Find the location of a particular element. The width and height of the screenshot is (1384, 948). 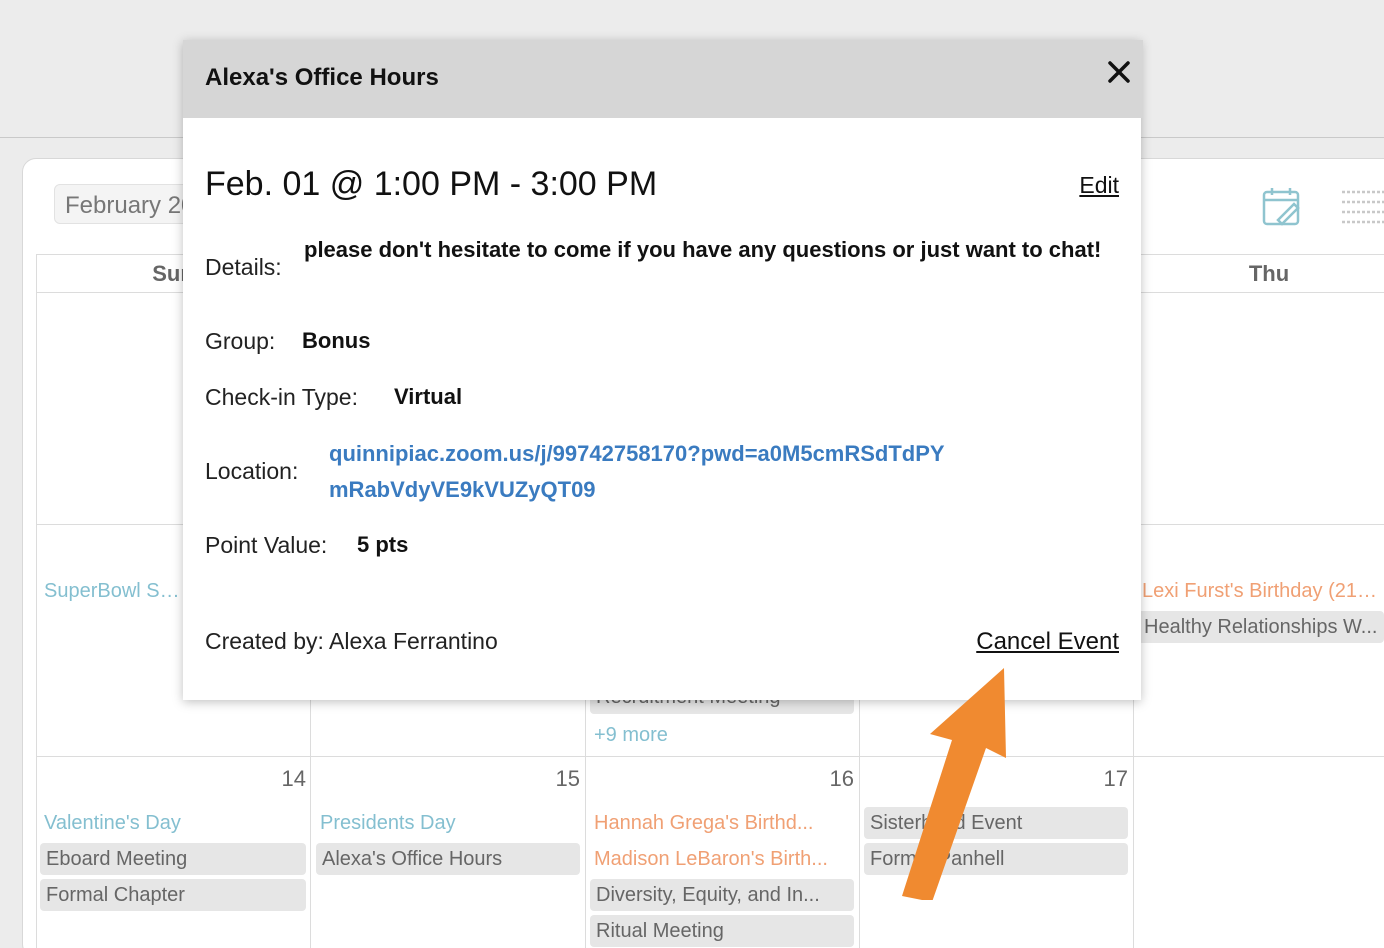

point-value: 5 pts is located at coordinates (383, 544).